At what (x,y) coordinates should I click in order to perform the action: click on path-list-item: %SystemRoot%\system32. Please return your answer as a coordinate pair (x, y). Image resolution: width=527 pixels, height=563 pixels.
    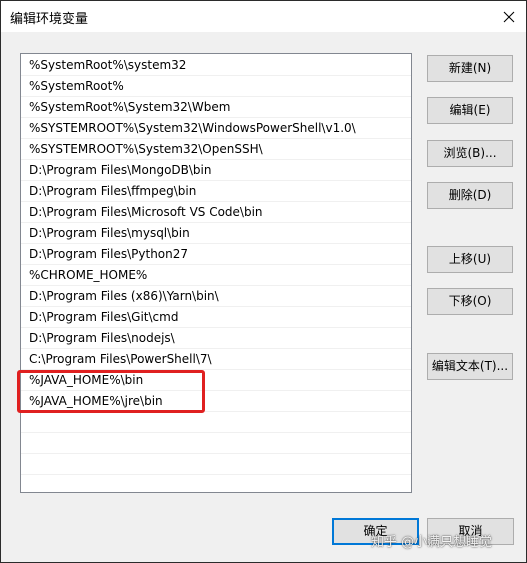
    Looking at the image, I should click on (216, 65).